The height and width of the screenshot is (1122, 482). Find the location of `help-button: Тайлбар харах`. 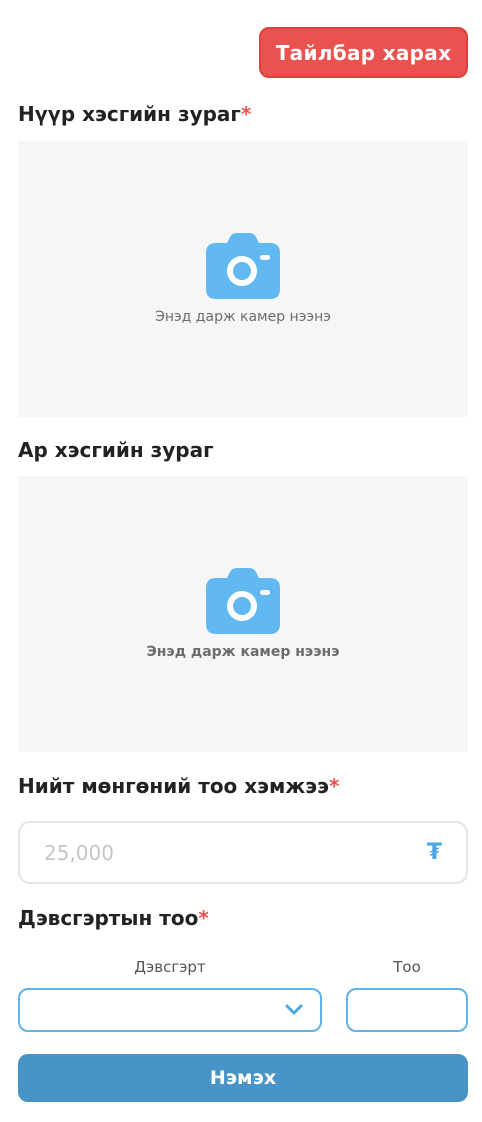

help-button: Тайлбар харах is located at coordinates (363, 52).